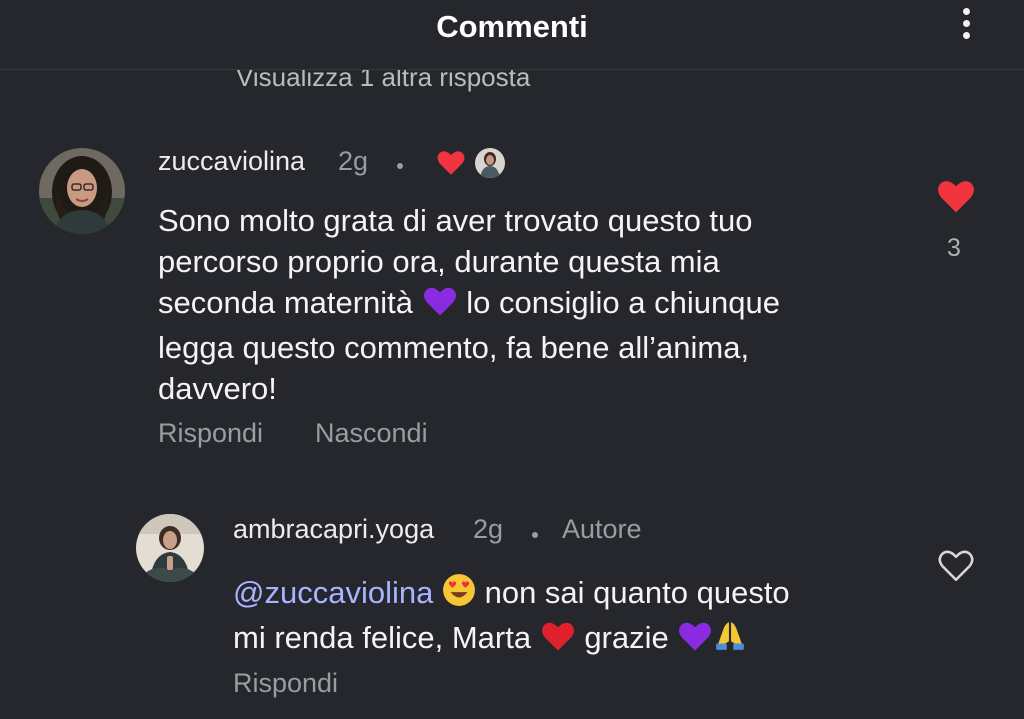 The height and width of the screenshot is (719, 1024). What do you see at coordinates (956, 196) in the screenshot?
I see `like-heart-icon` at bounding box center [956, 196].